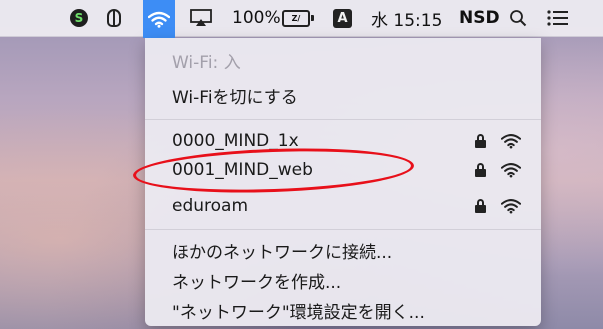 Image resolution: width=603 pixels, height=329 pixels. I want to click on airplay-icon, so click(203, 18).